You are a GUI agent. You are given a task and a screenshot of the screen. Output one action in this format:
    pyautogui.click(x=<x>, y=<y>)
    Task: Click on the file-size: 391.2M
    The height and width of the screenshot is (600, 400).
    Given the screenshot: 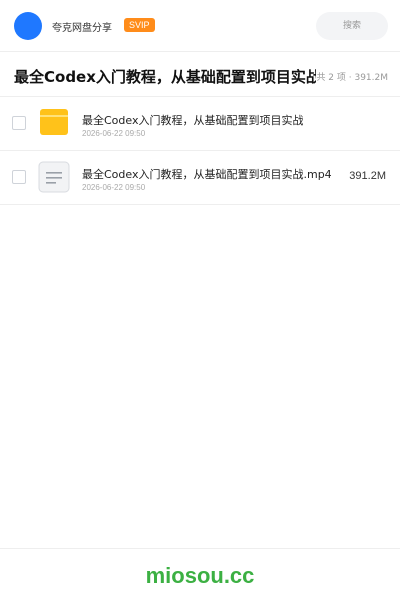 What is the action you would take?
    pyautogui.click(x=367, y=176)
    